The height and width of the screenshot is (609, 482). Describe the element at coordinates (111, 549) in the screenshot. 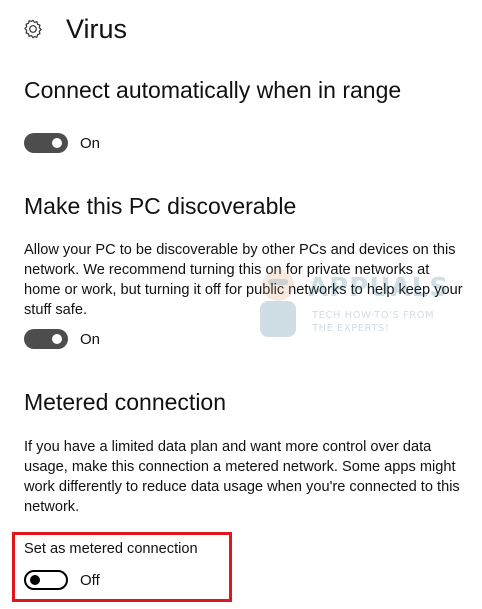

I see `set-as-metered-label: Set as metered connection` at that location.